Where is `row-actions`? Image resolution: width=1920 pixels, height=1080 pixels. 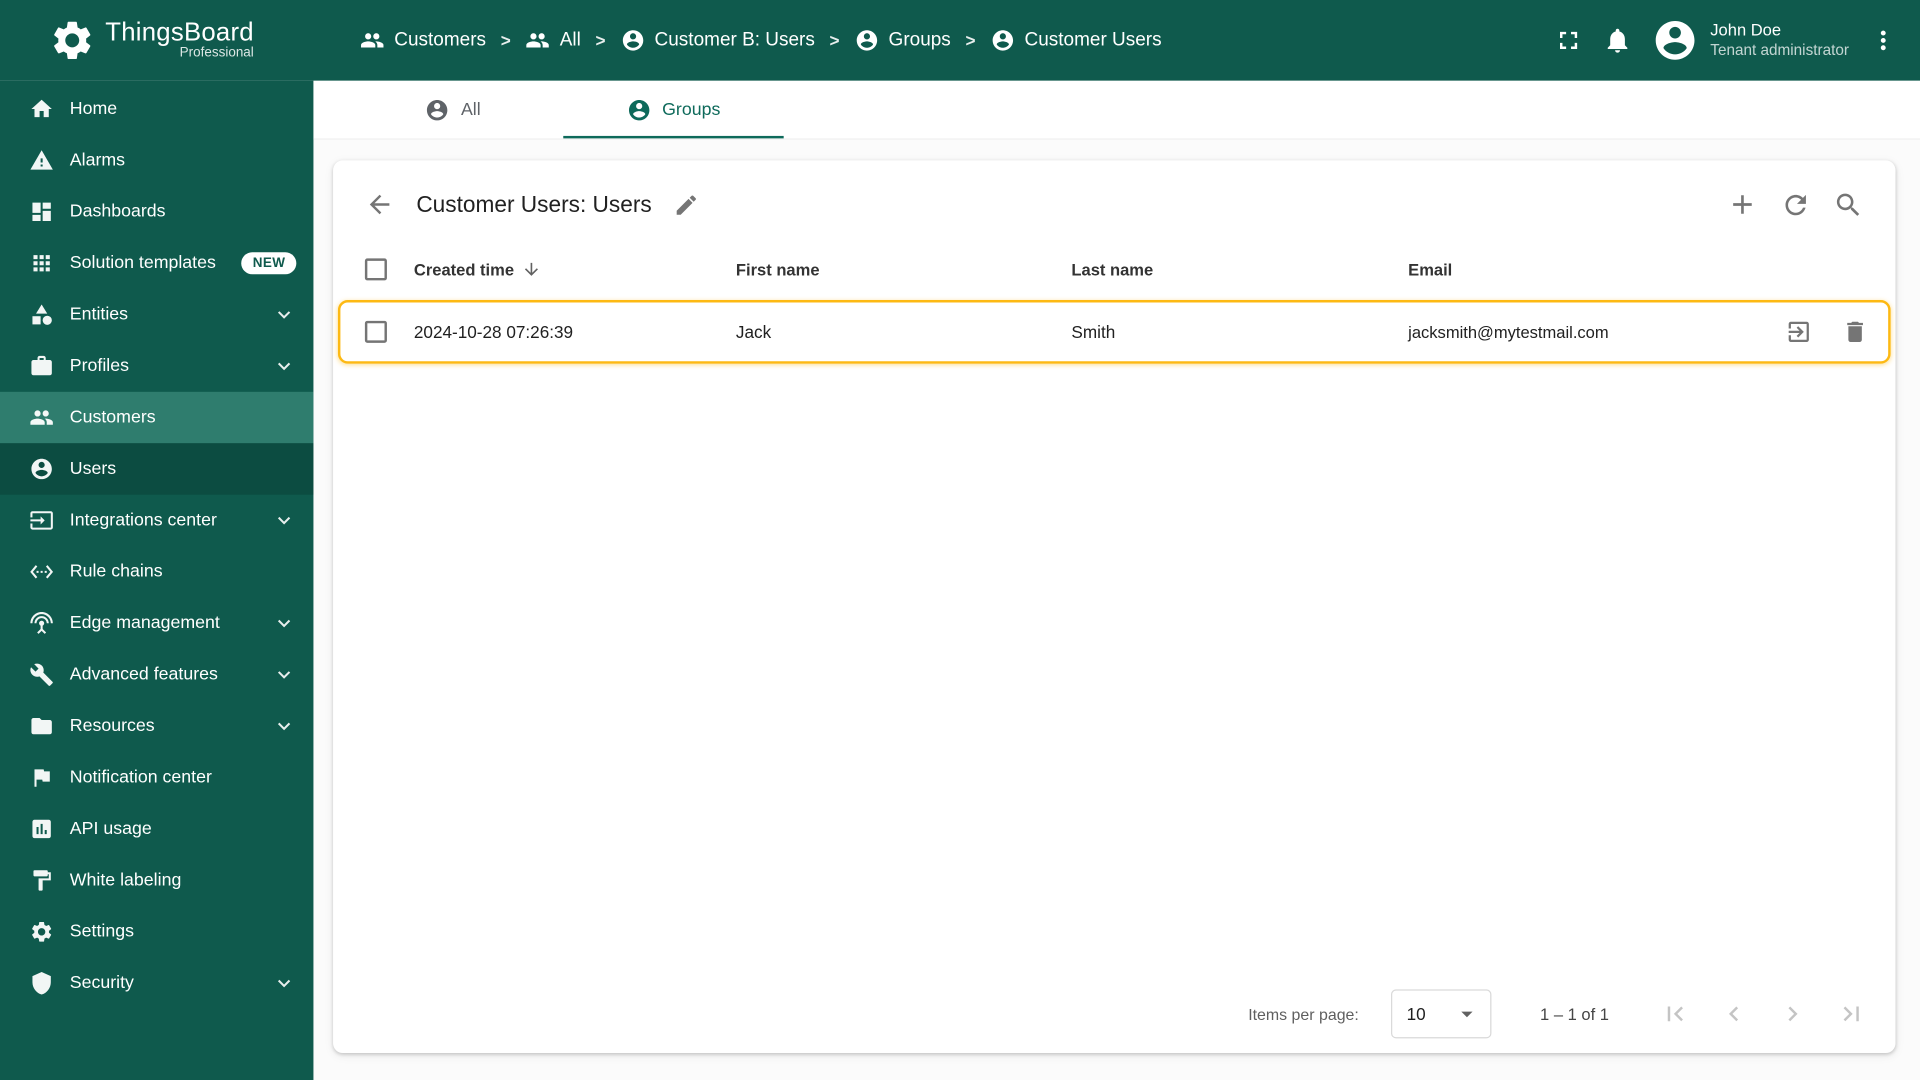 row-actions is located at coordinates (1795, 331).